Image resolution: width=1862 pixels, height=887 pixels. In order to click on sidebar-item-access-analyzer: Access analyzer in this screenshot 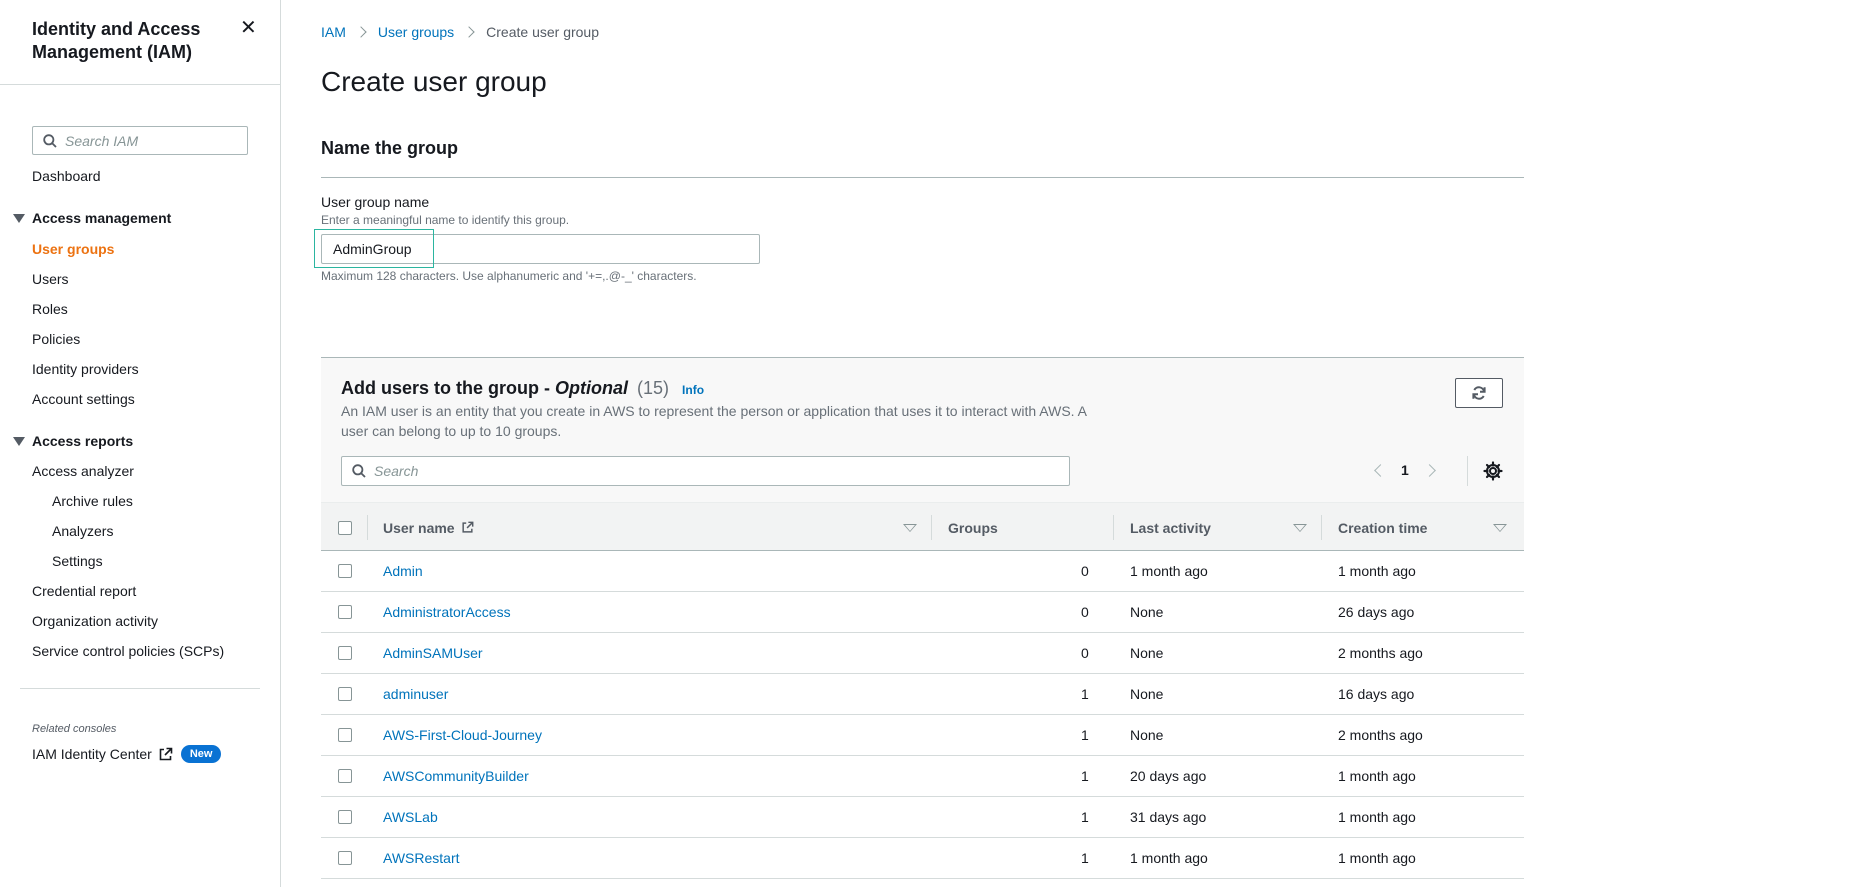, I will do `click(83, 471)`.